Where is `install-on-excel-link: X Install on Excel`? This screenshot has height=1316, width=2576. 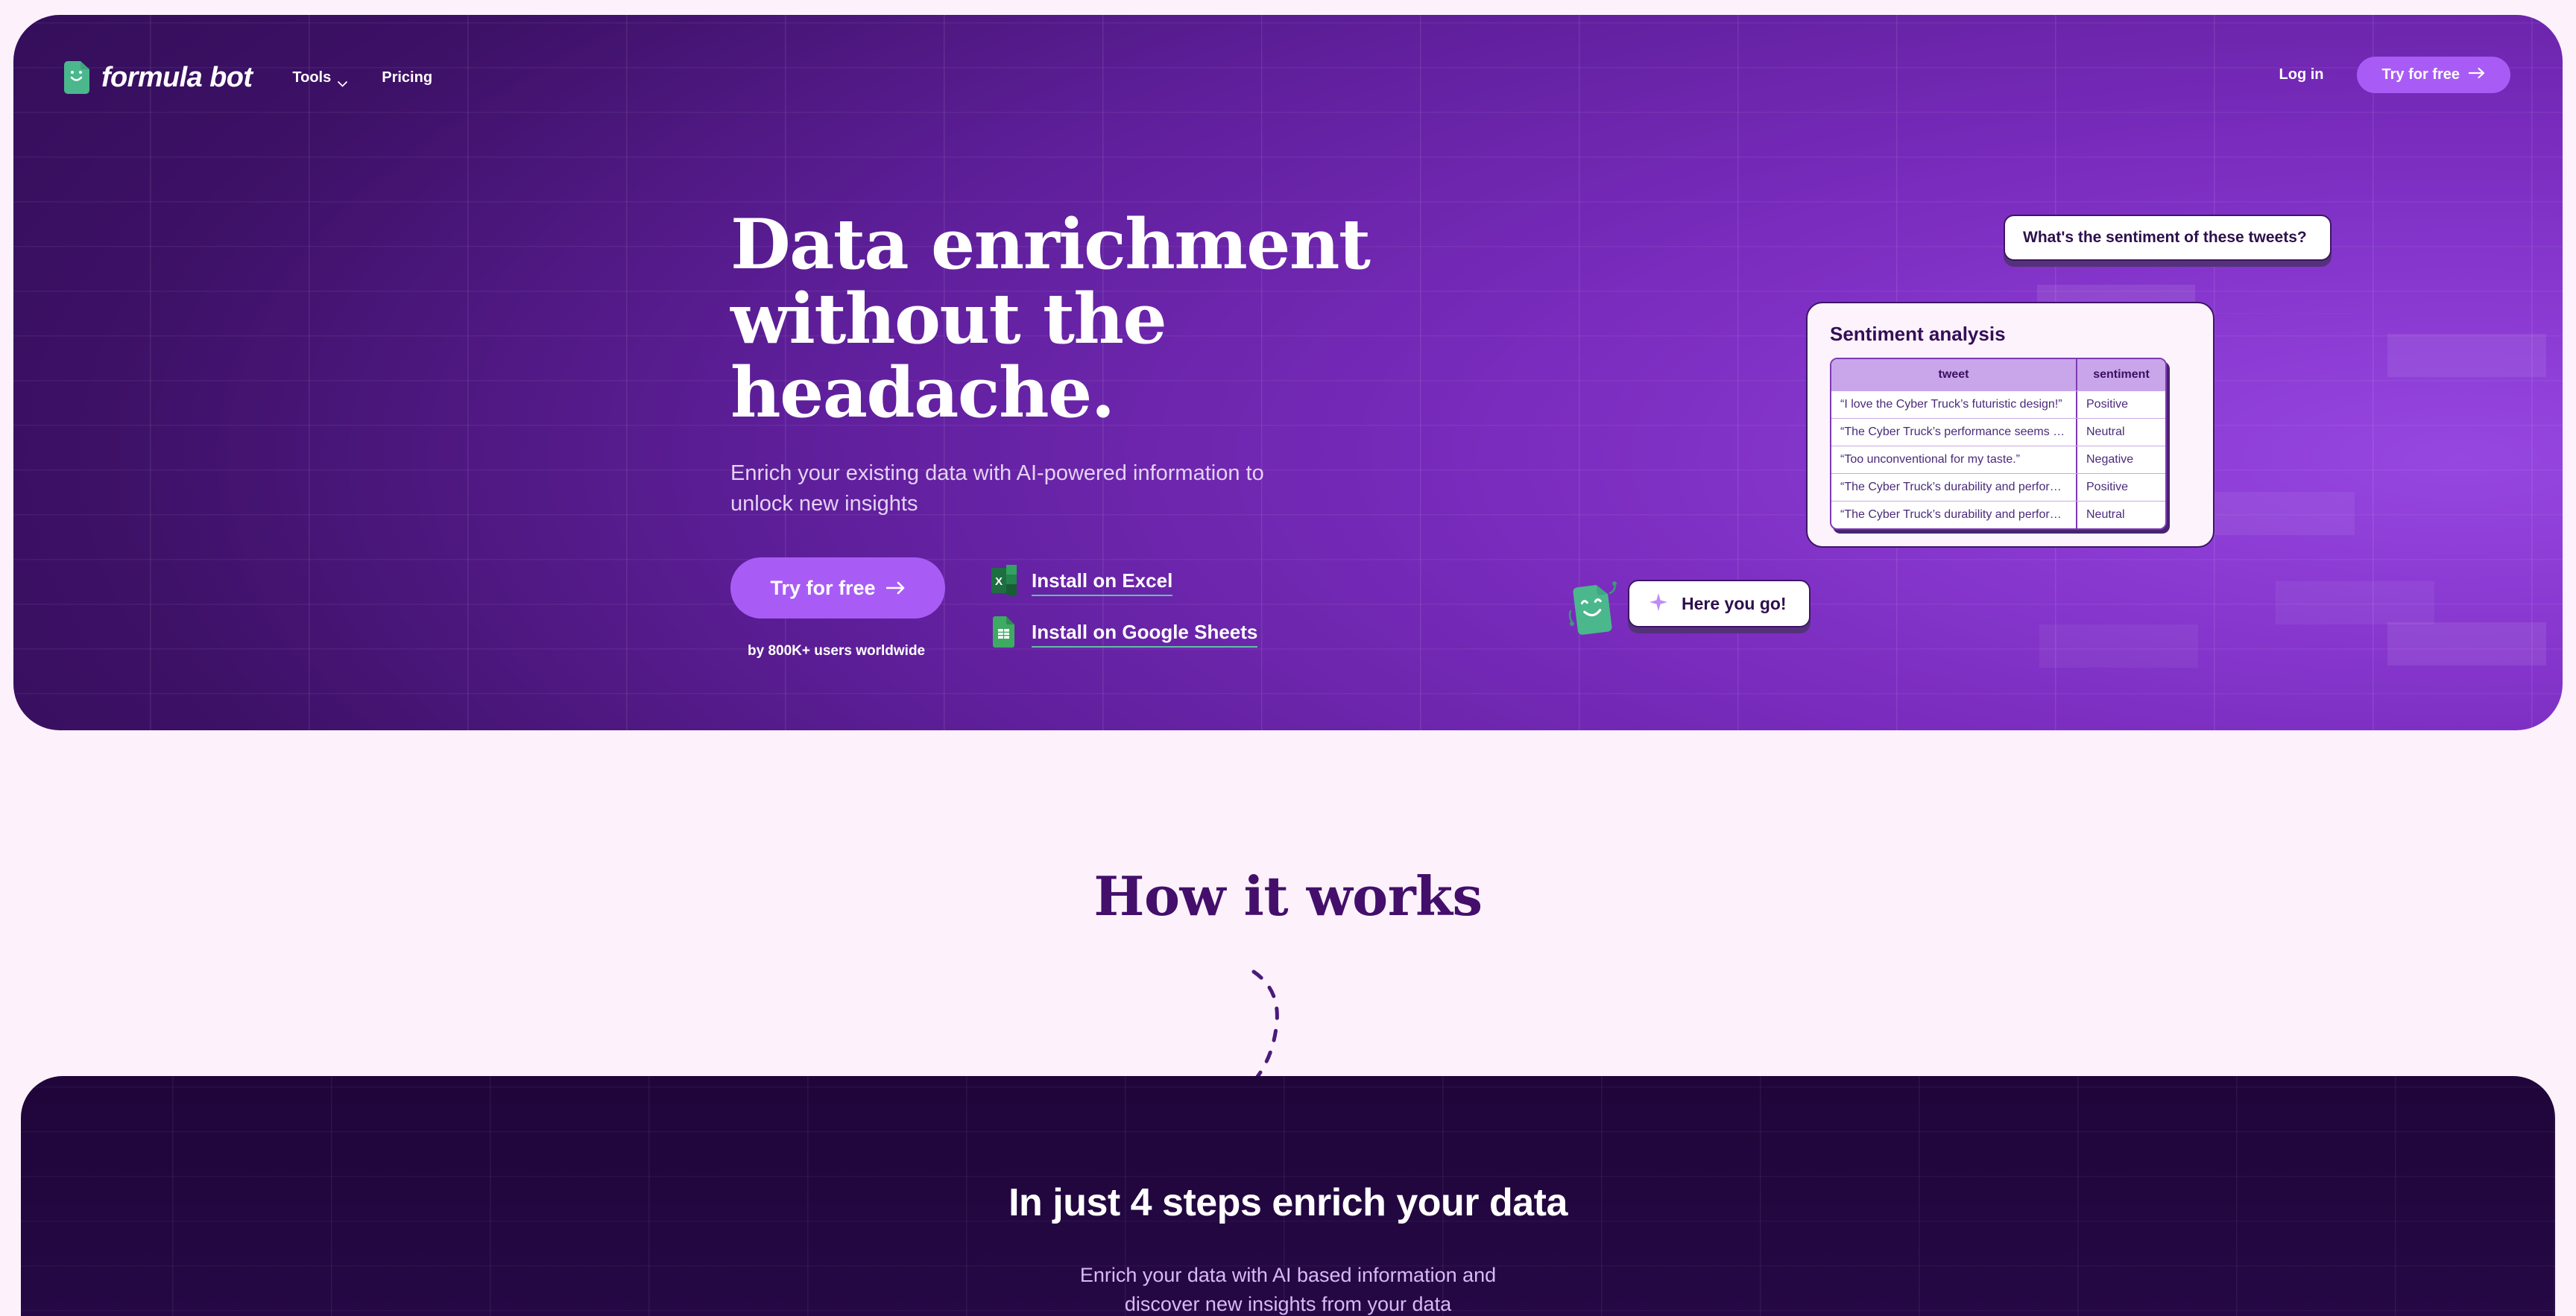 install-on-excel-link: X Install on Excel is located at coordinates (1124, 582).